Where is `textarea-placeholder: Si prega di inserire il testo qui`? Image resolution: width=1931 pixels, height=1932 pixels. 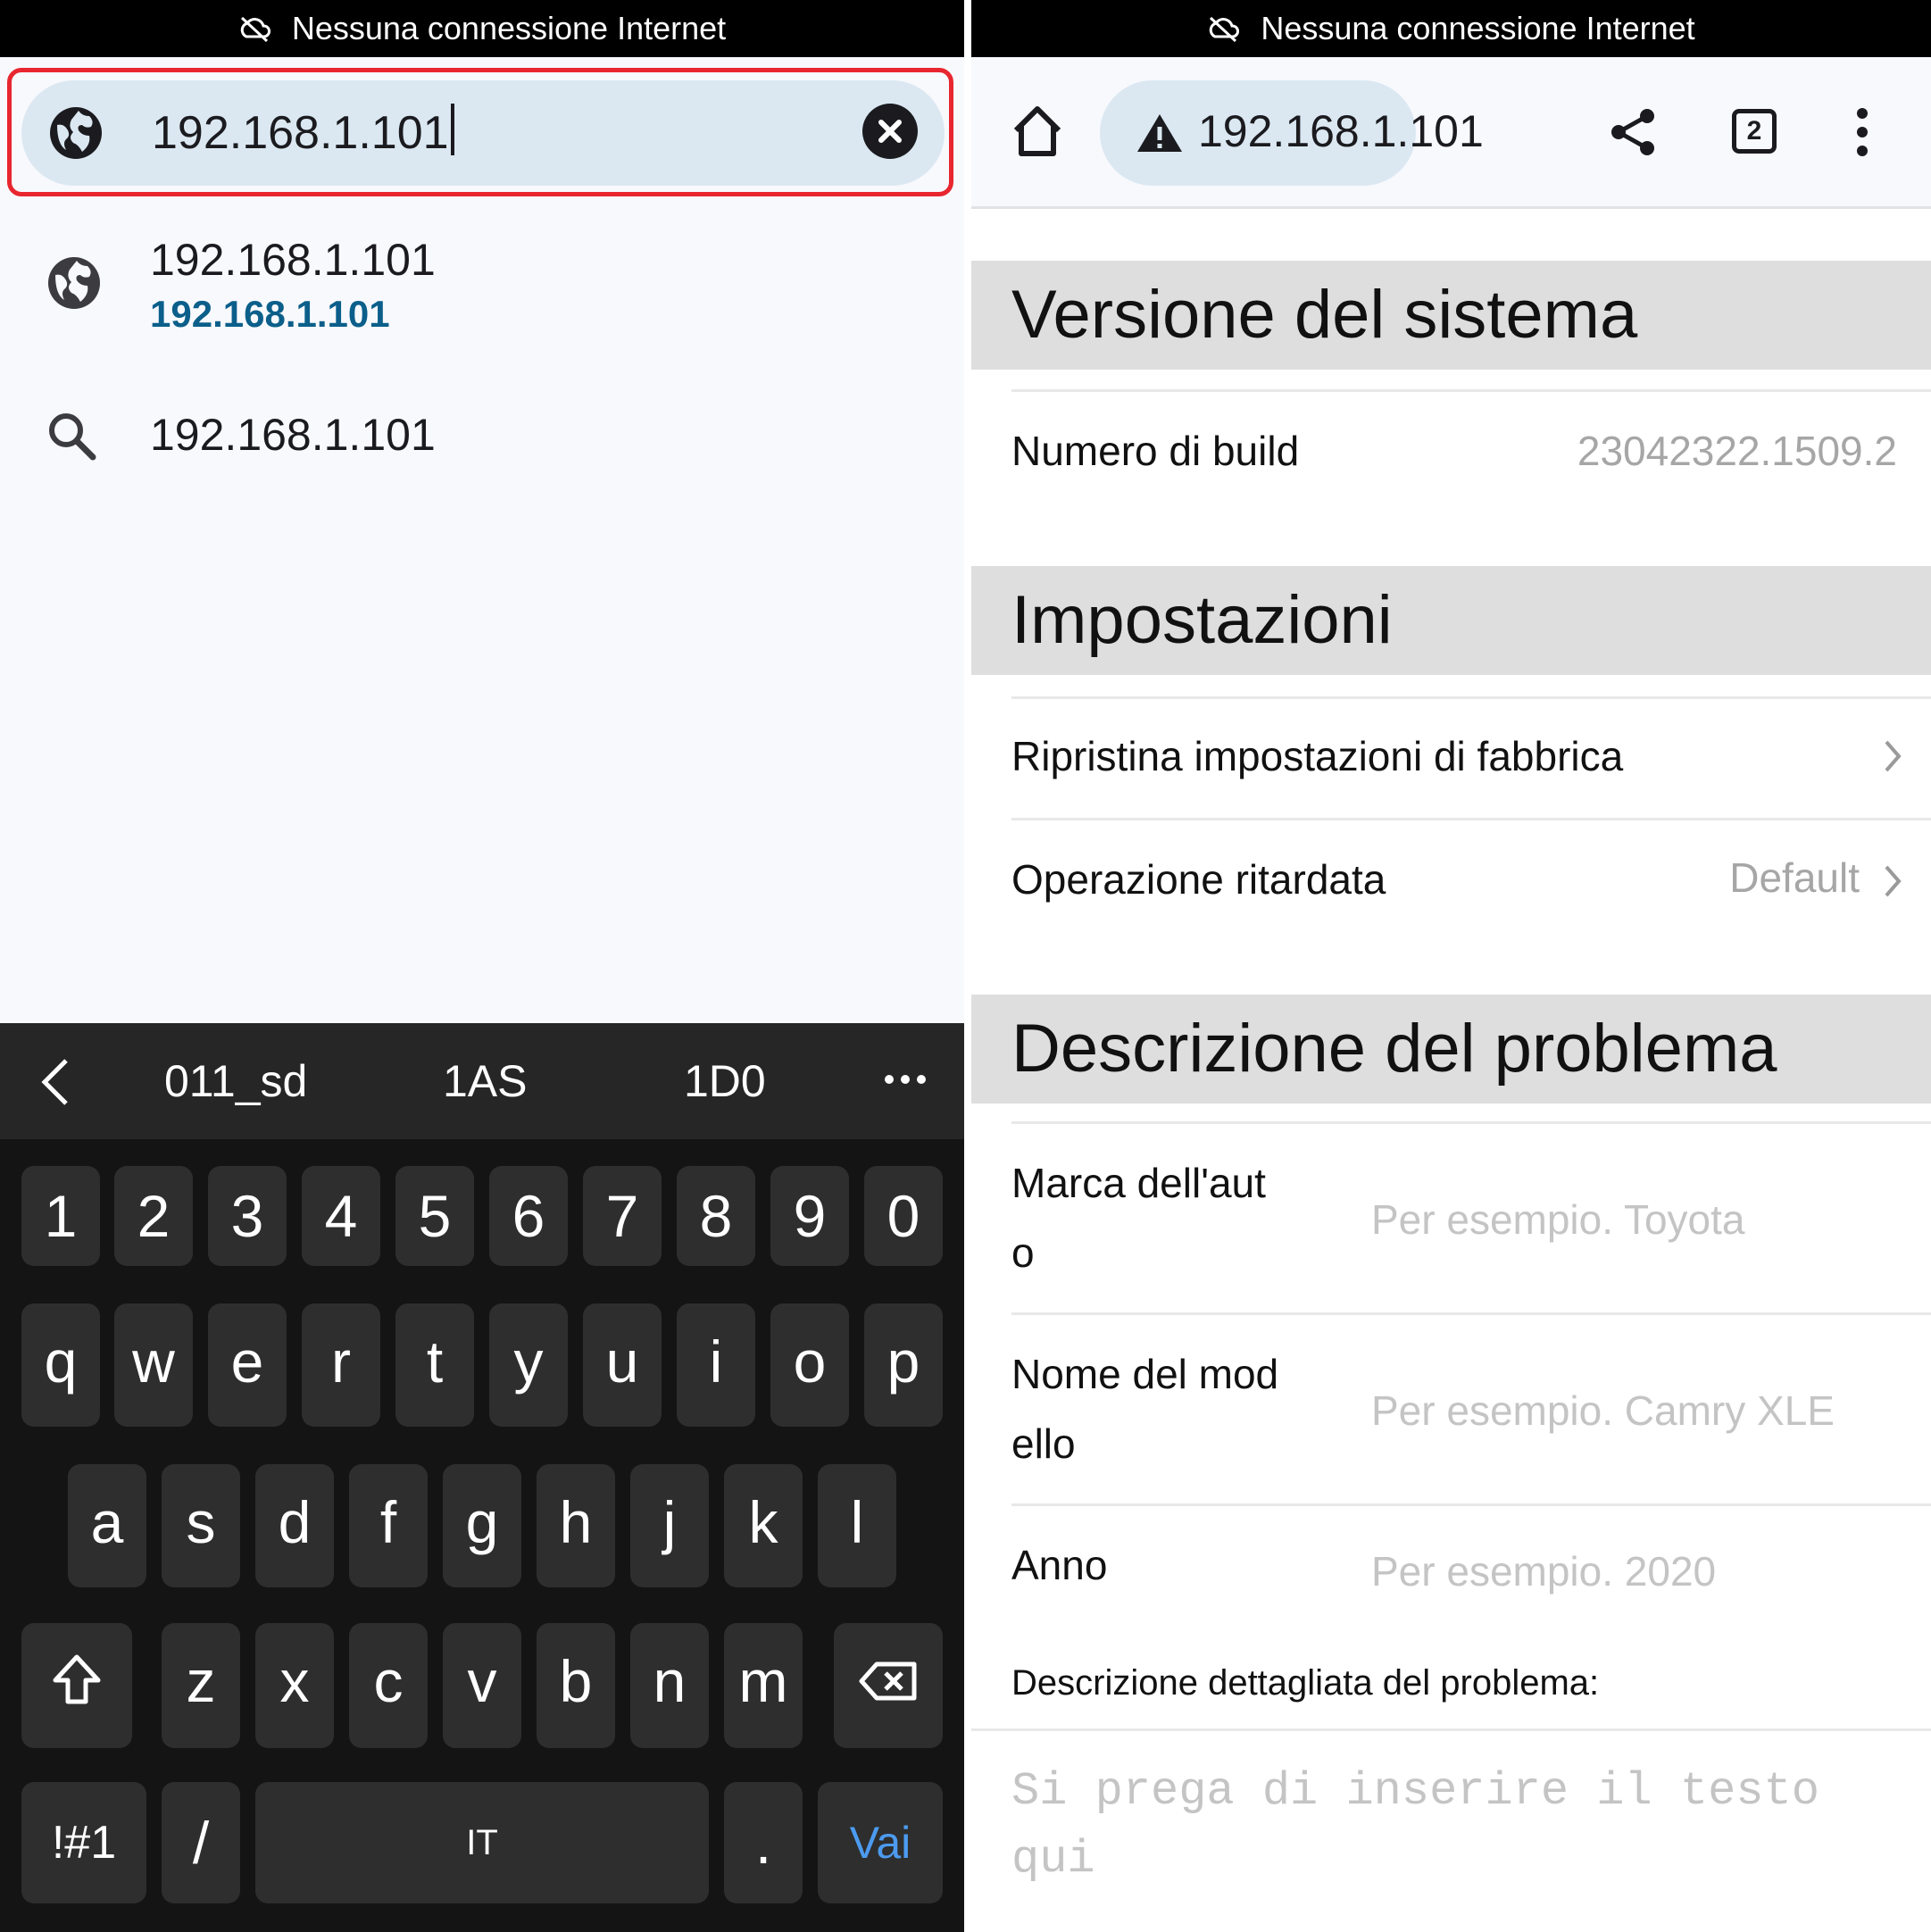
textarea-placeholder: Si prega di inserire il testo qui is located at coordinates (1415, 1825).